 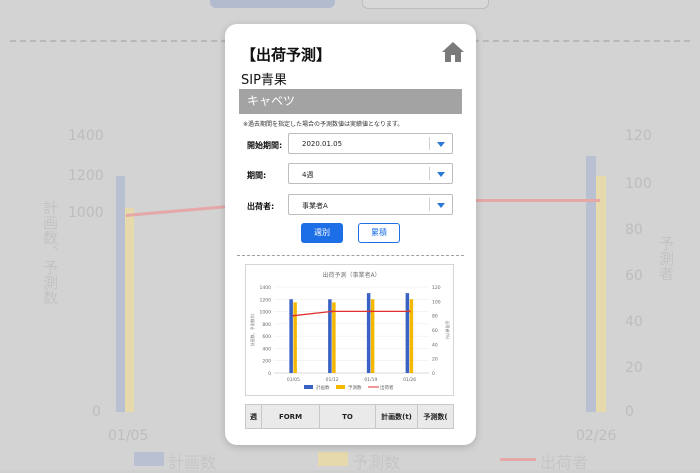 What do you see at coordinates (322, 233) in the screenshot?
I see `weekly-button: 週別` at bounding box center [322, 233].